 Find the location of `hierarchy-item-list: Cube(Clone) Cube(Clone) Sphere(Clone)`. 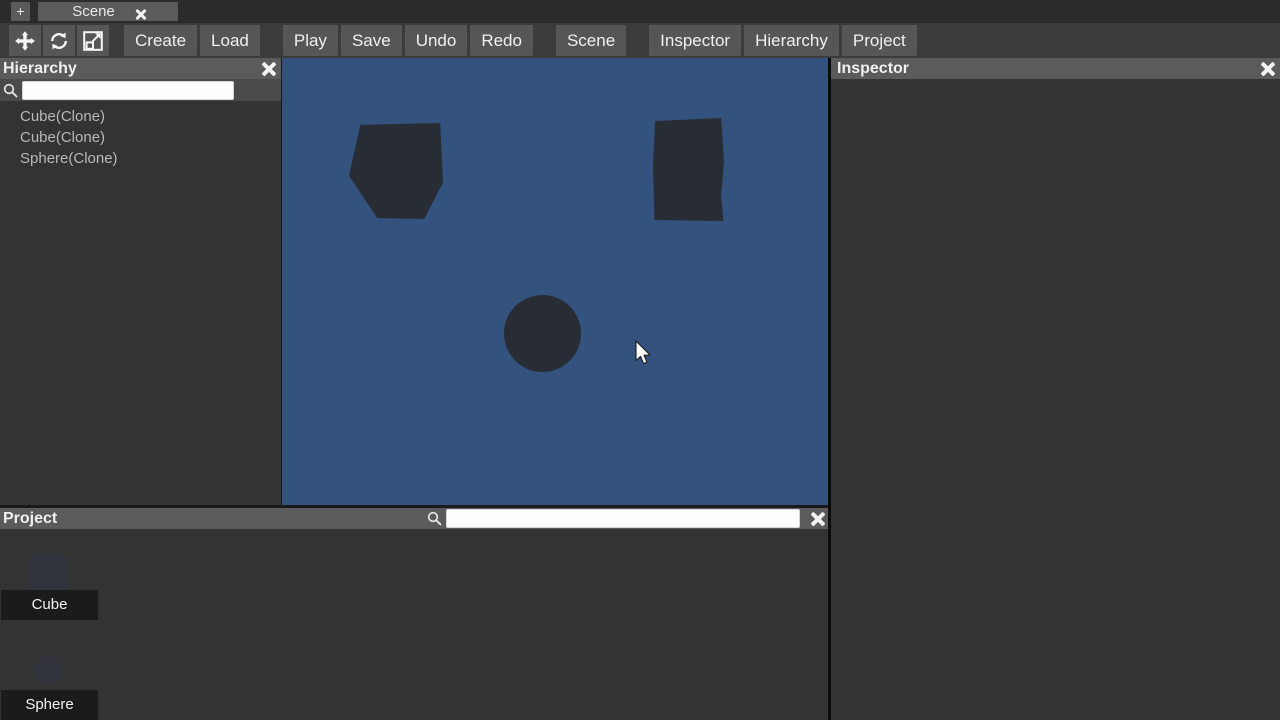

hierarchy-item-list: Cube(Clone) Cube(Clone) Sphere(Clone) is located at coordinates (140, 305).